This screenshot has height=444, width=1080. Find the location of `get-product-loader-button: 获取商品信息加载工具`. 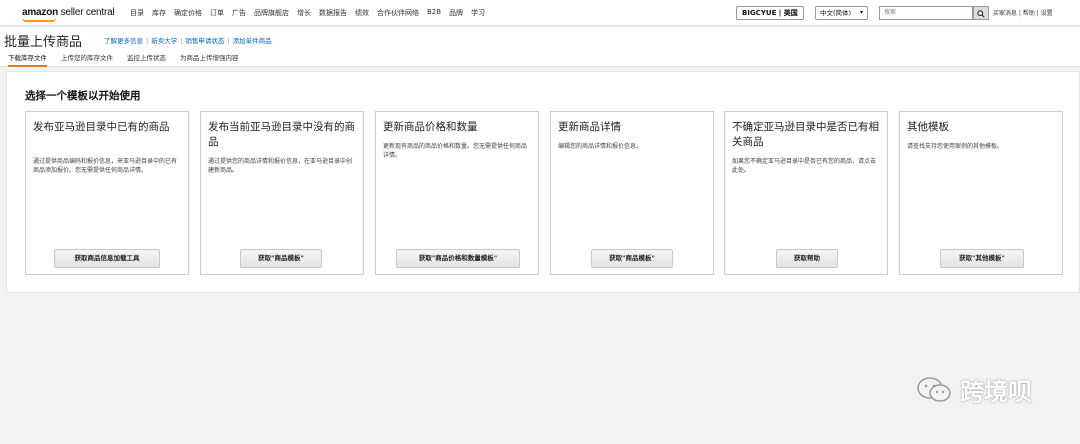

get-product-loader-button: 获取商品信息加载工具 is located at coordinates (107, 258).